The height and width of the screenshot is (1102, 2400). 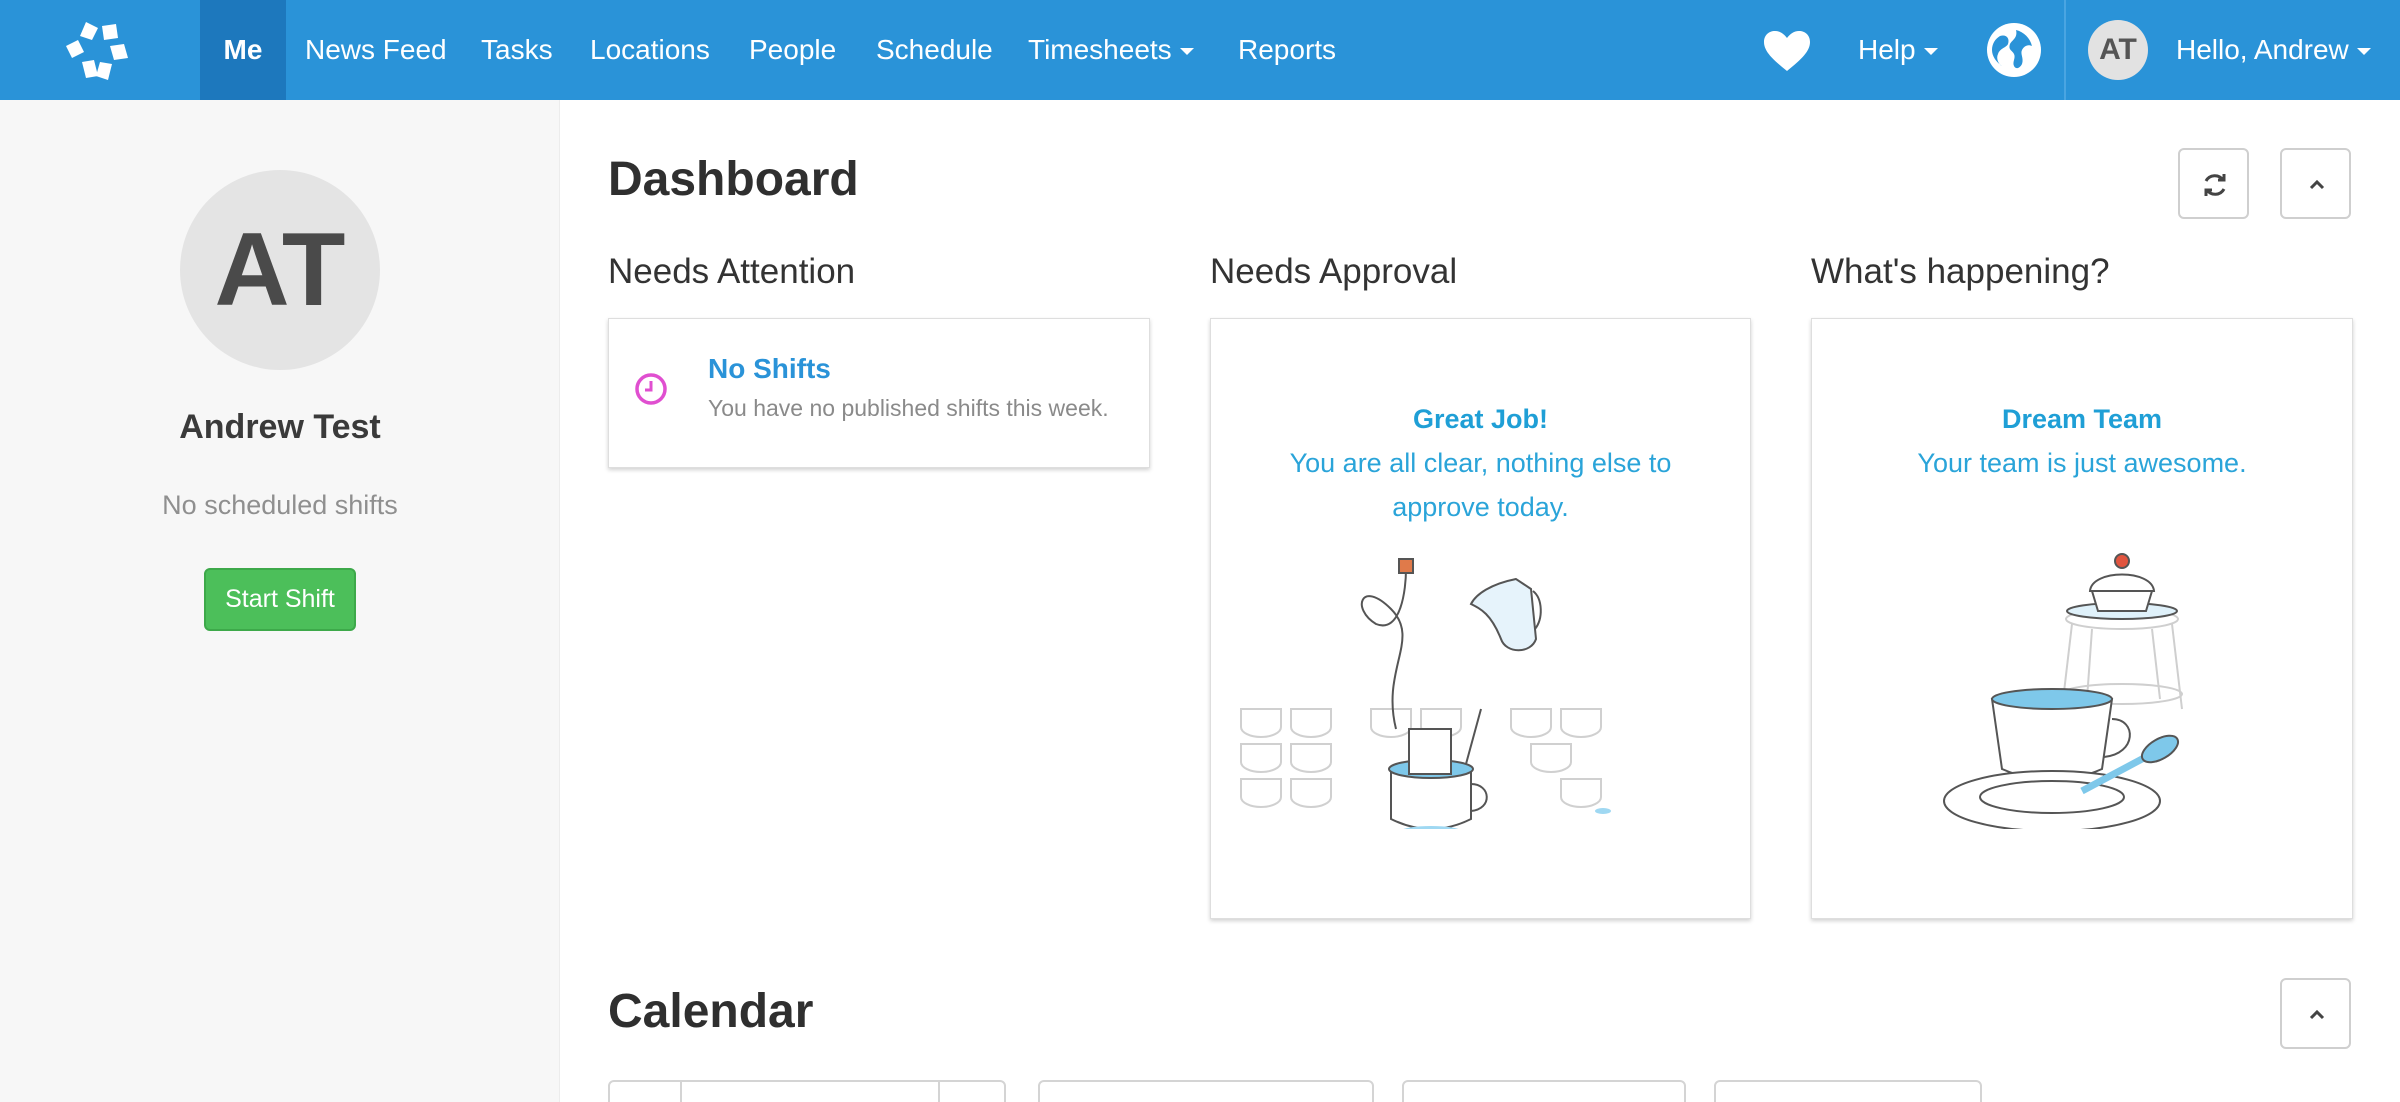 What do you see at coordinates (769, 369) in the screenshot?
I see `no-shifts-title: No Shifts` at bounding box center [769, 369].